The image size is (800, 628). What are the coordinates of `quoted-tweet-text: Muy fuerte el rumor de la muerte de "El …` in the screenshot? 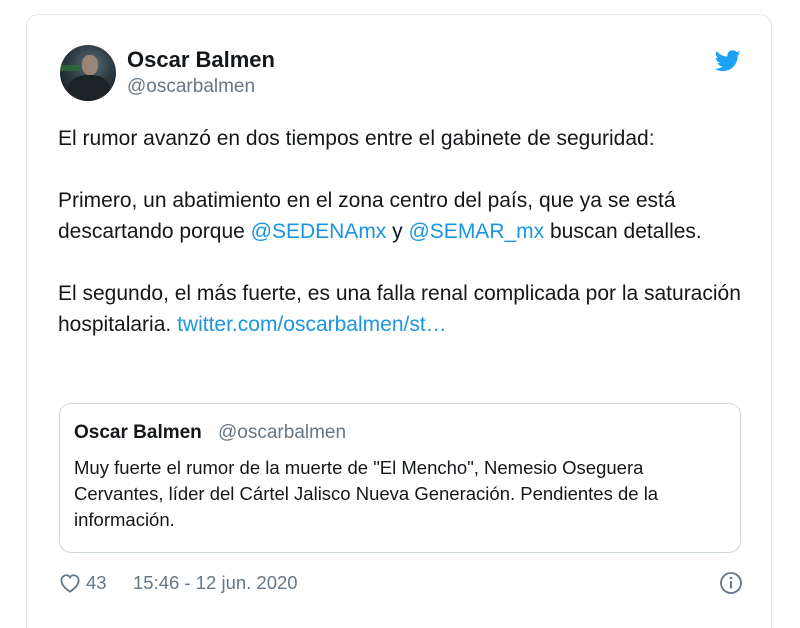 It's located at (366, 493).